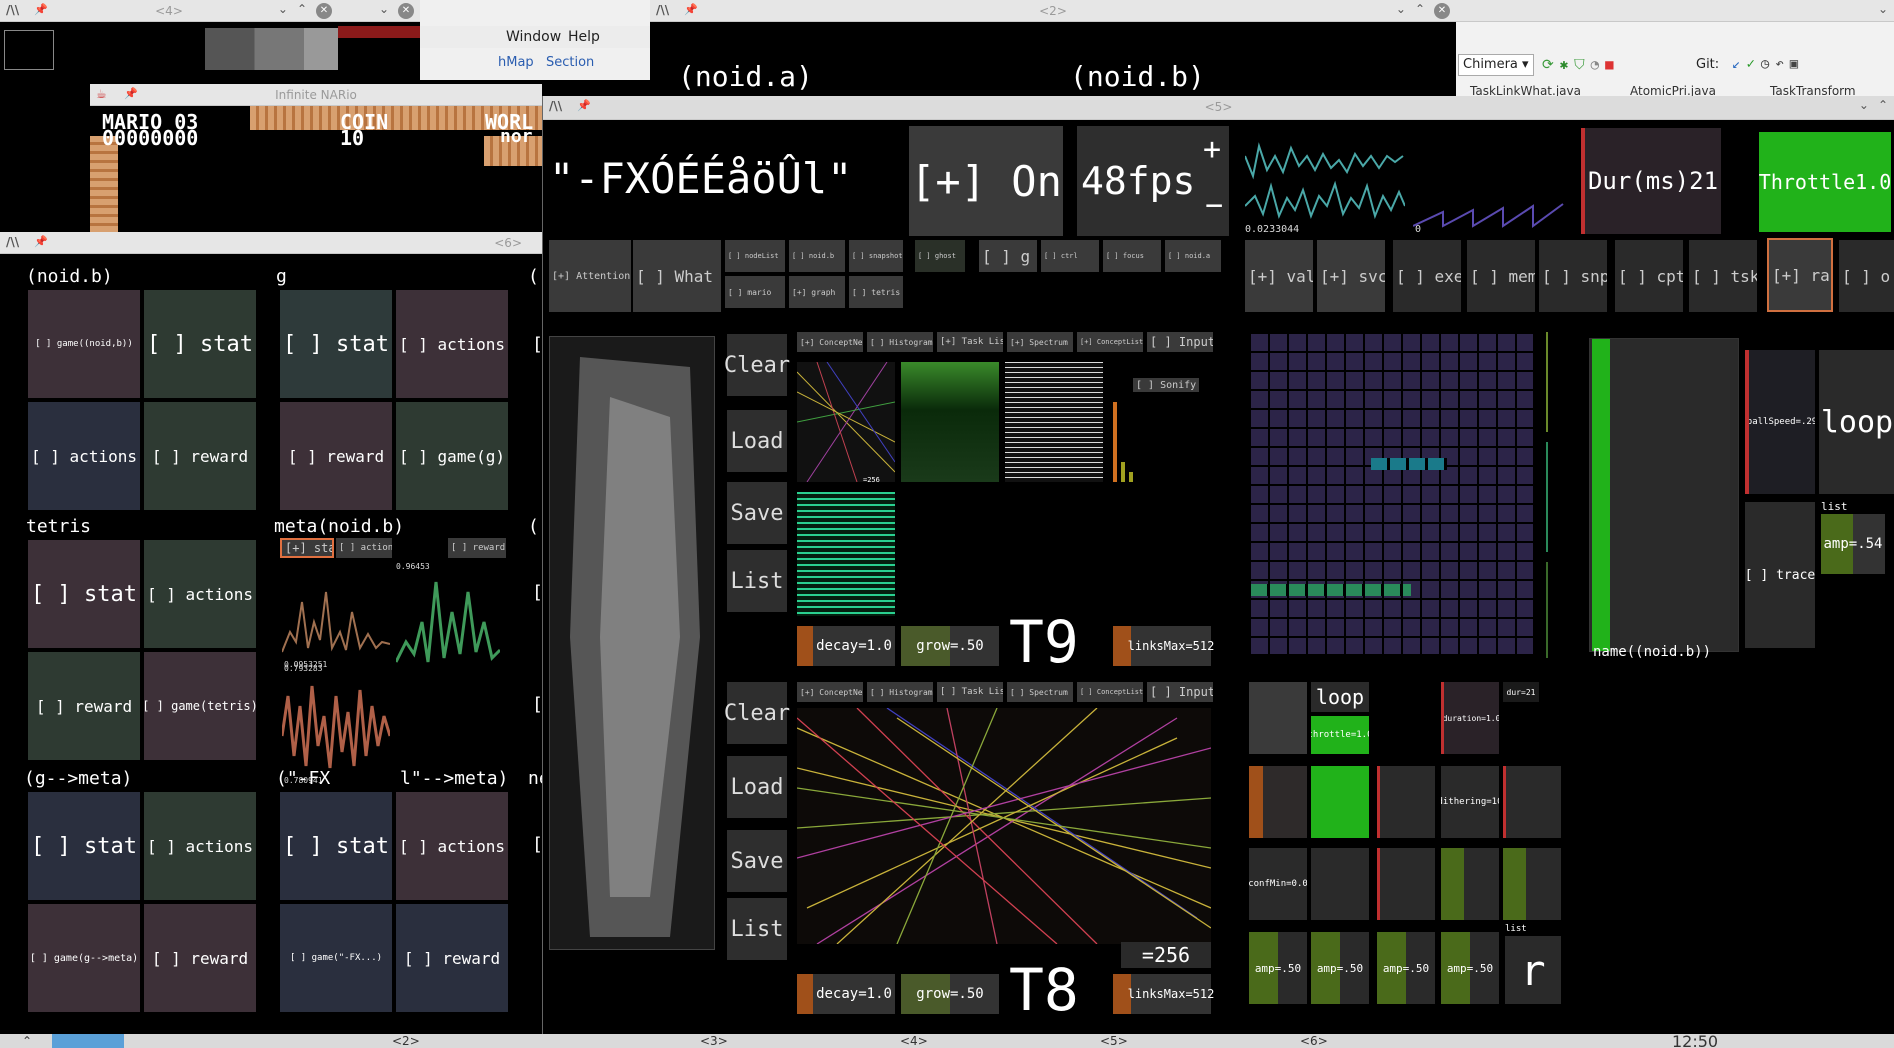 This screenshot has width=1894, height=1048. I want to click on t9-tab: [+] Task List, so click(970, 342).